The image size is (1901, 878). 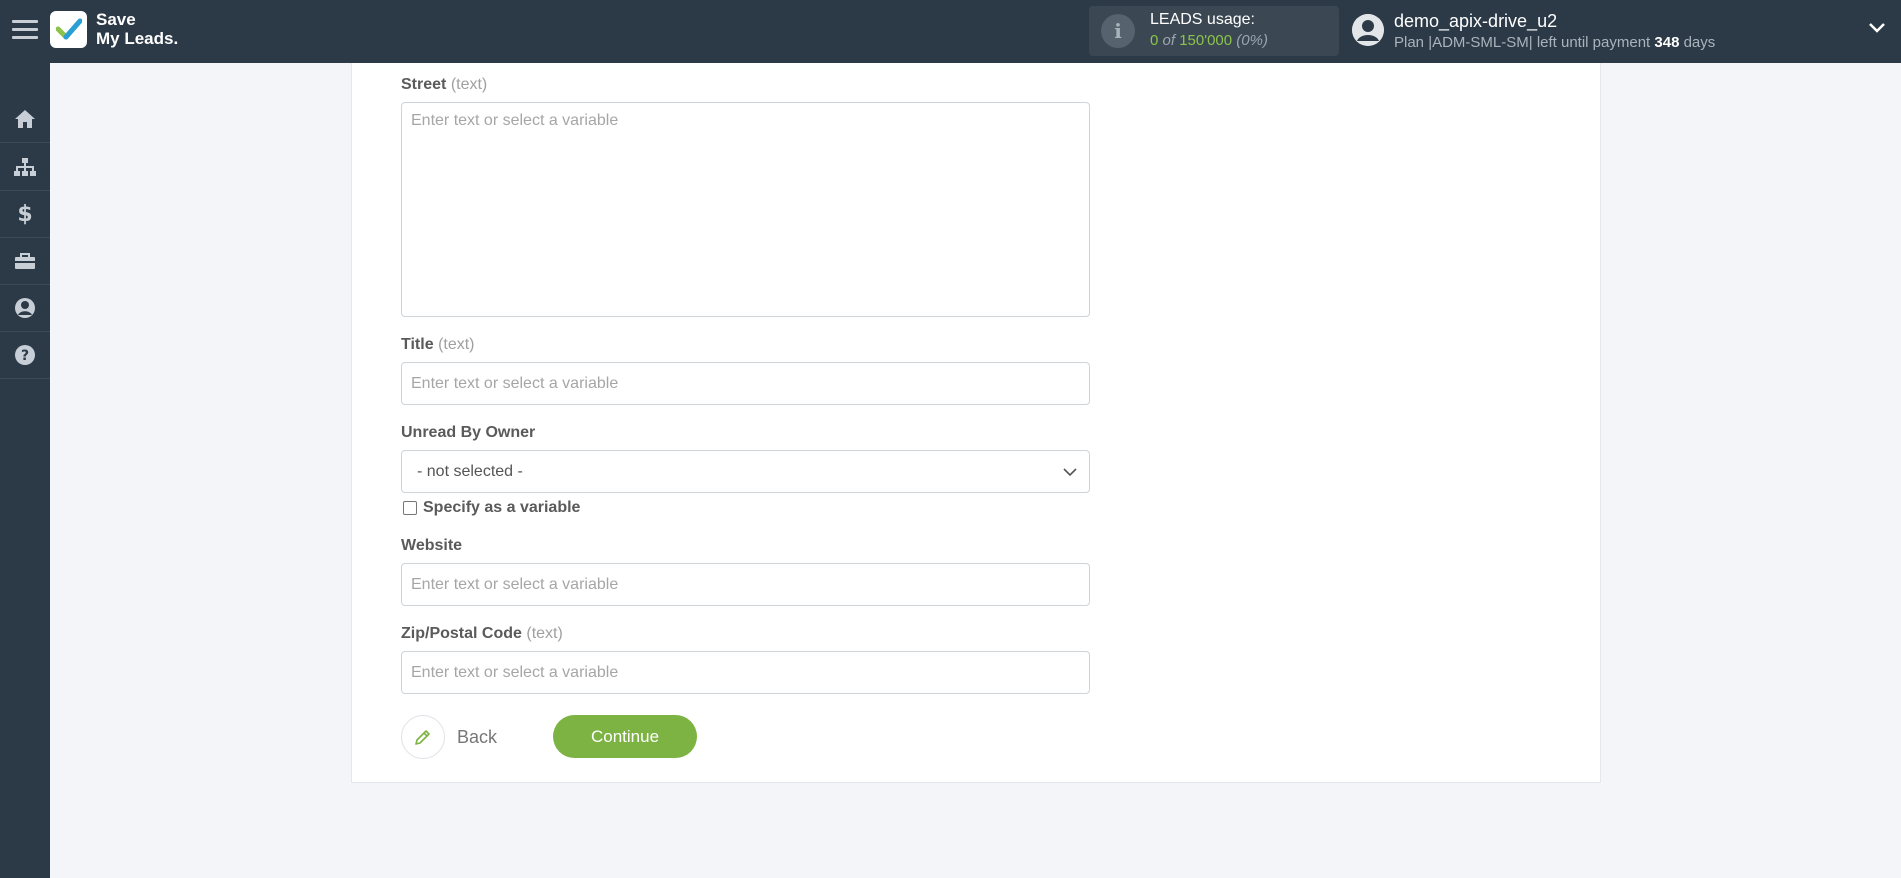 What do you see at coordinates (469, 84) in the screenshot?
I see `street-hint: (text)` at bounding box center [469, 84].